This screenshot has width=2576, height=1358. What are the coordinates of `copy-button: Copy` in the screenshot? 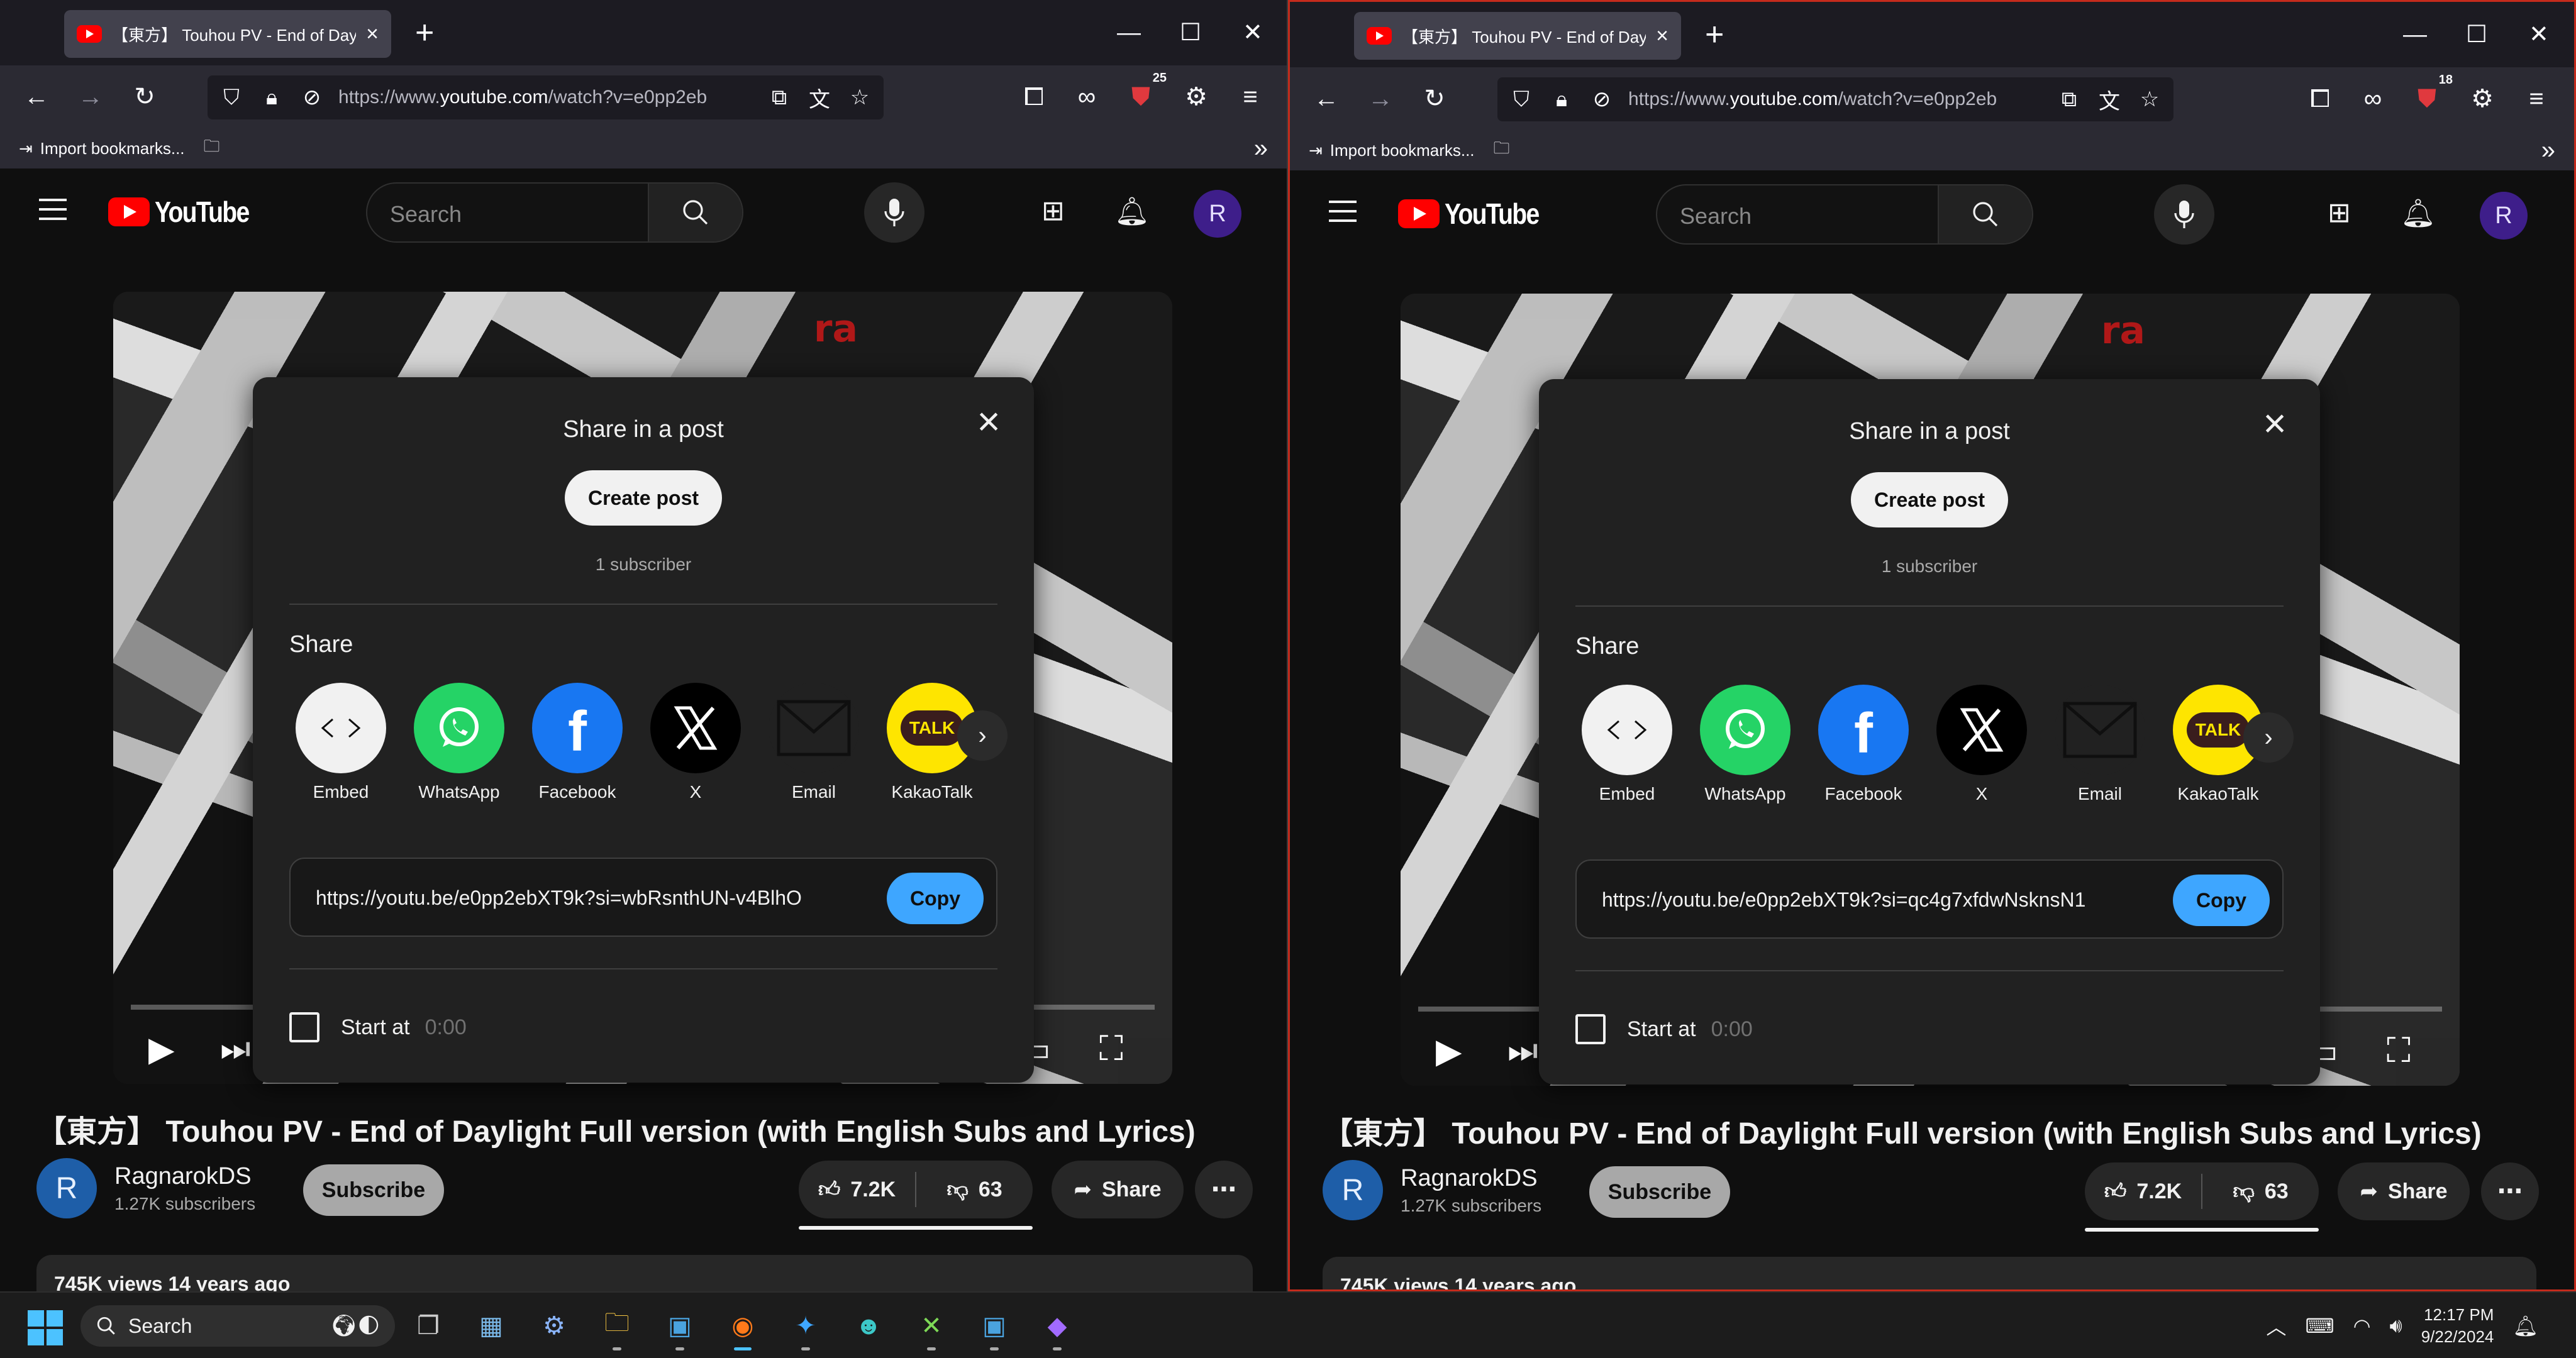 It's located at (935, 898).